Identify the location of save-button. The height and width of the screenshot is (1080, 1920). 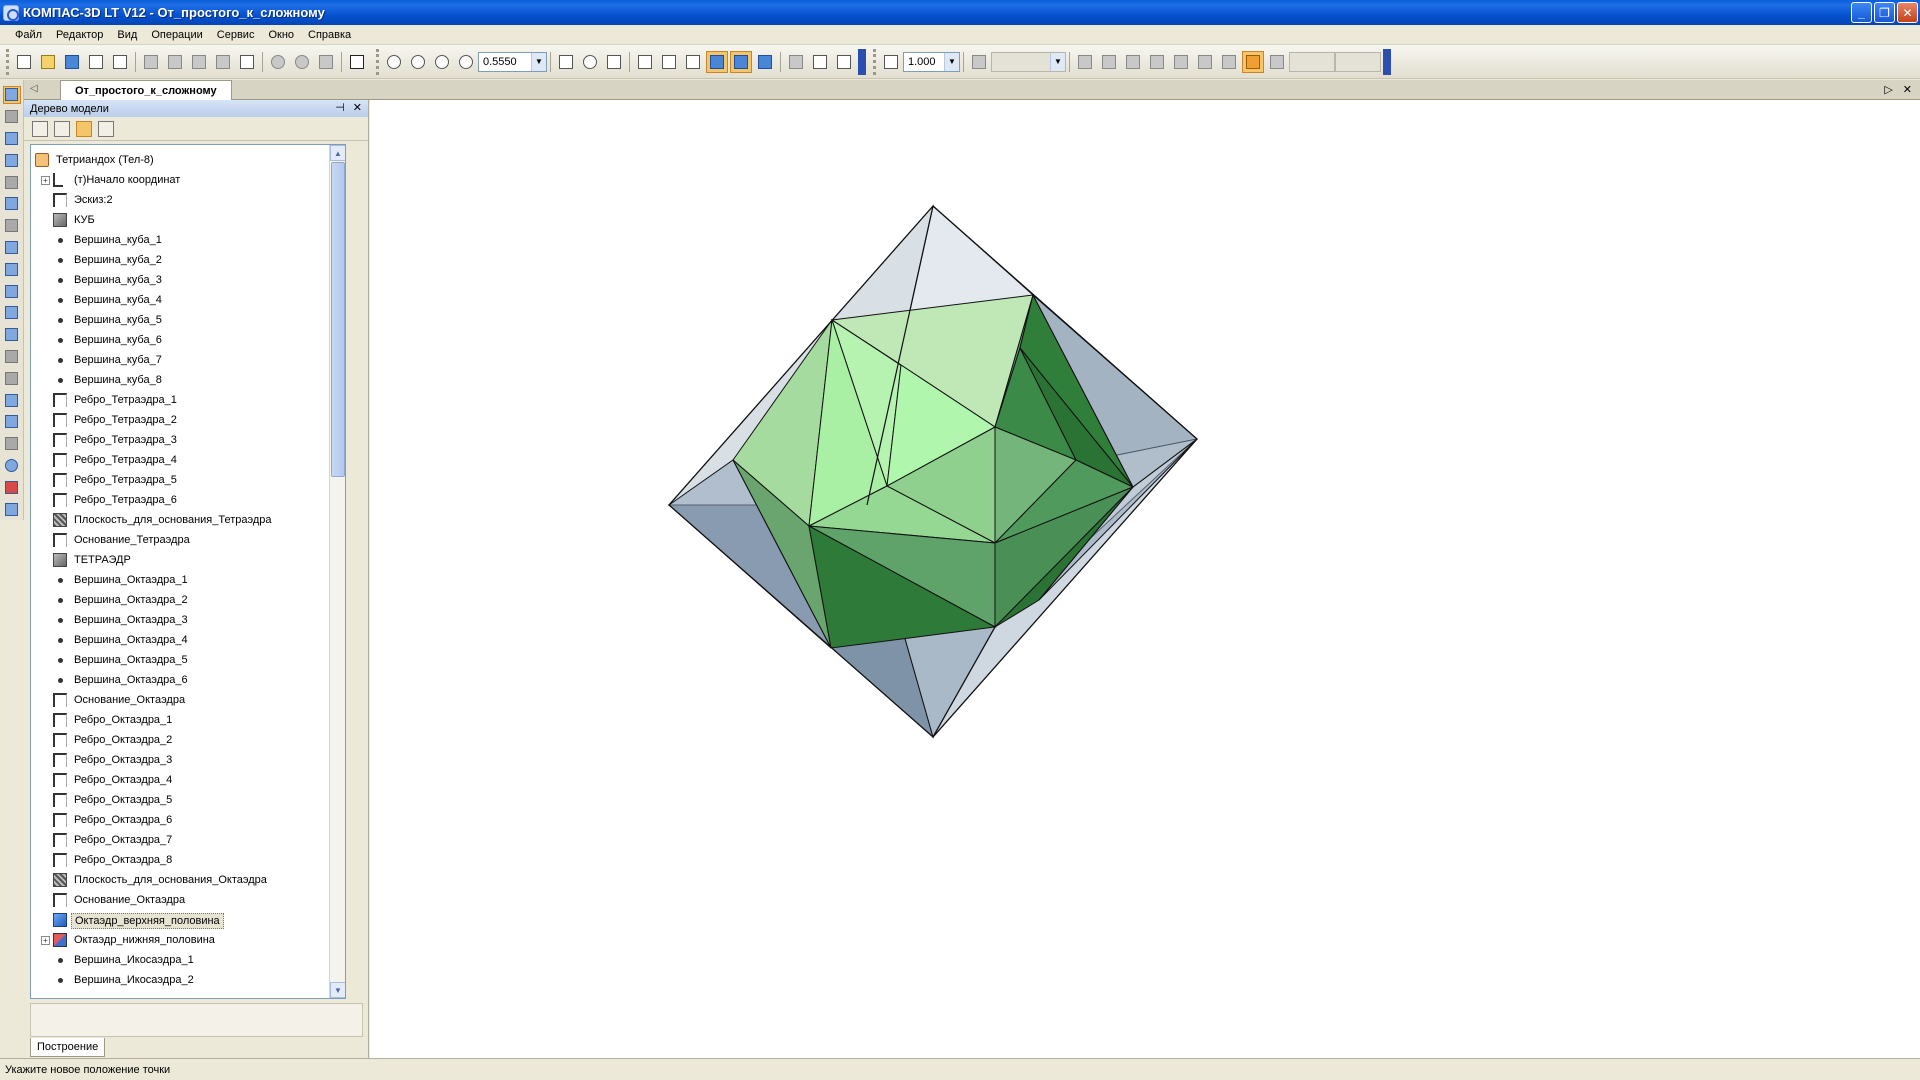
(72, 62).